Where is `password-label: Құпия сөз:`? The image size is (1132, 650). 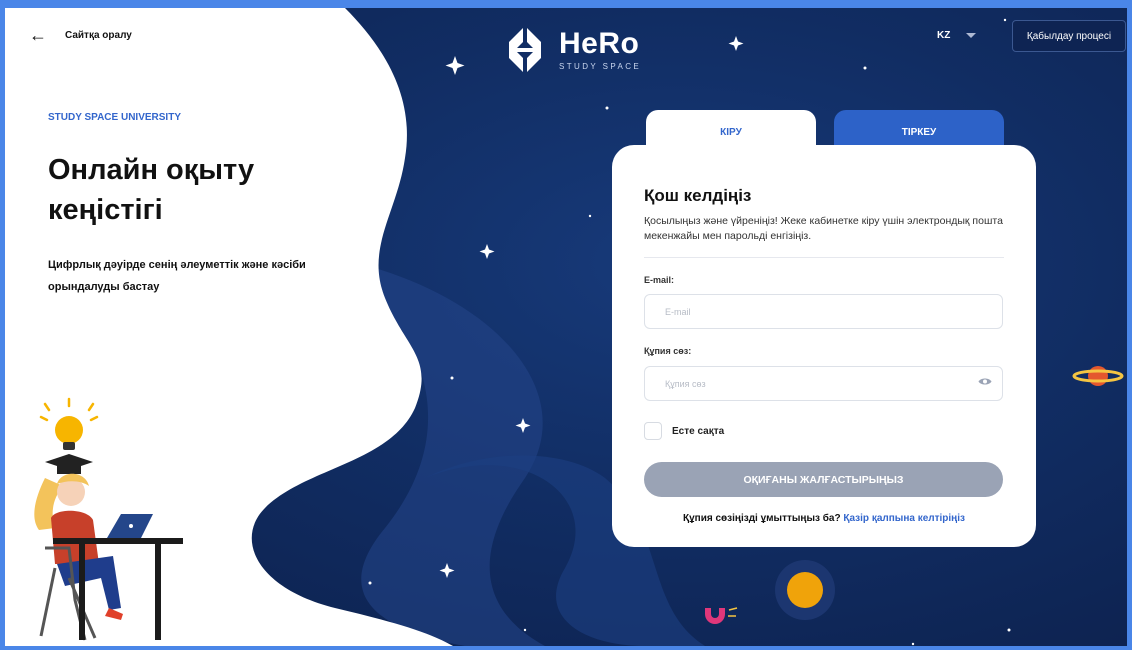
password-label: Құпия сөз: is located at coordinates (668, 351).